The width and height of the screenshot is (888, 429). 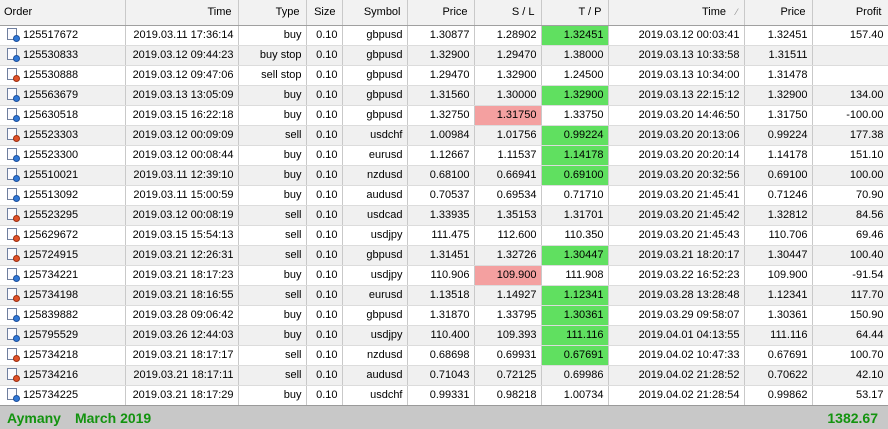 What do you see at coordinates (51, 75) in the screenshot?
I see `order-number: 125530888` at bounding box center [51, 75].